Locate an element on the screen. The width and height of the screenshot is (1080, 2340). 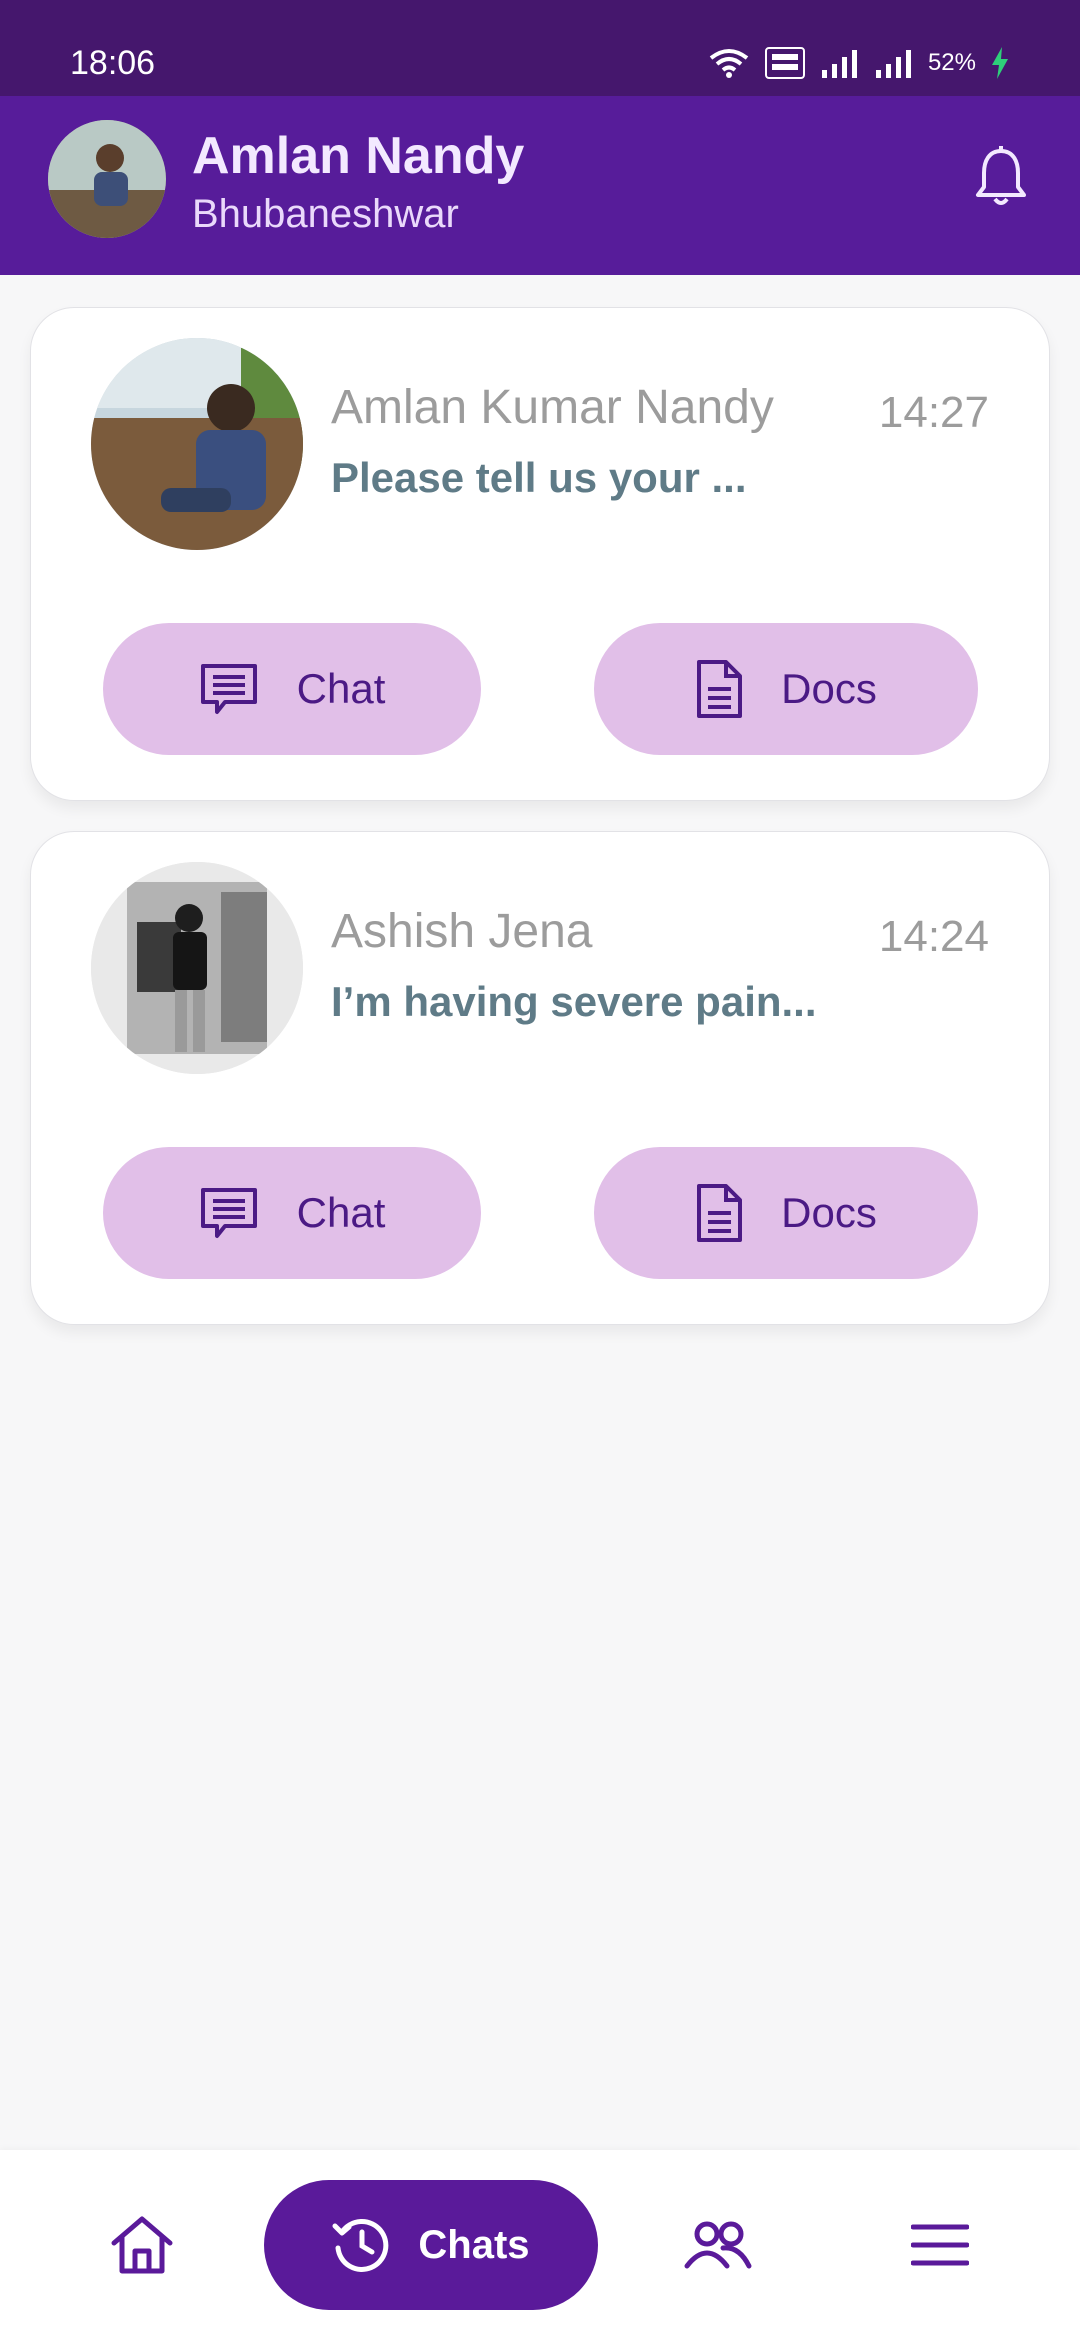
nav-people is located at coordinates (718, 2245).